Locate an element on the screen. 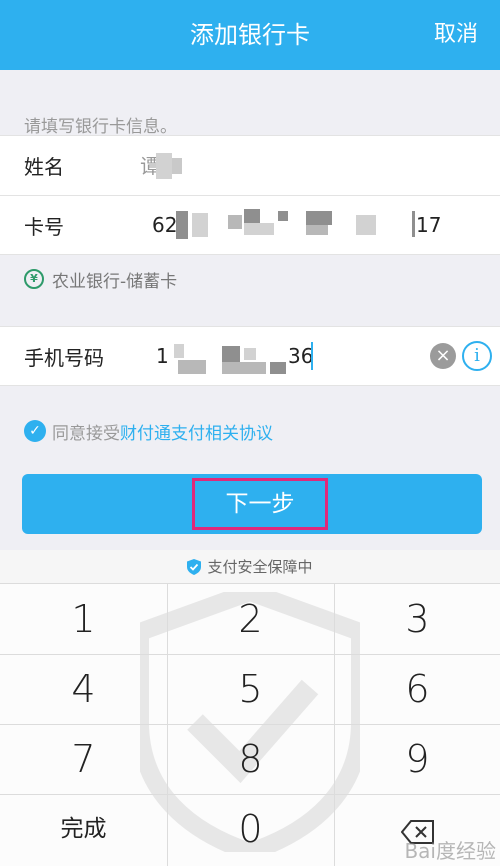 The height and width of the screenshot is (866, 500). name-row: 姓名 谭 is located at coordinates (250, 165).